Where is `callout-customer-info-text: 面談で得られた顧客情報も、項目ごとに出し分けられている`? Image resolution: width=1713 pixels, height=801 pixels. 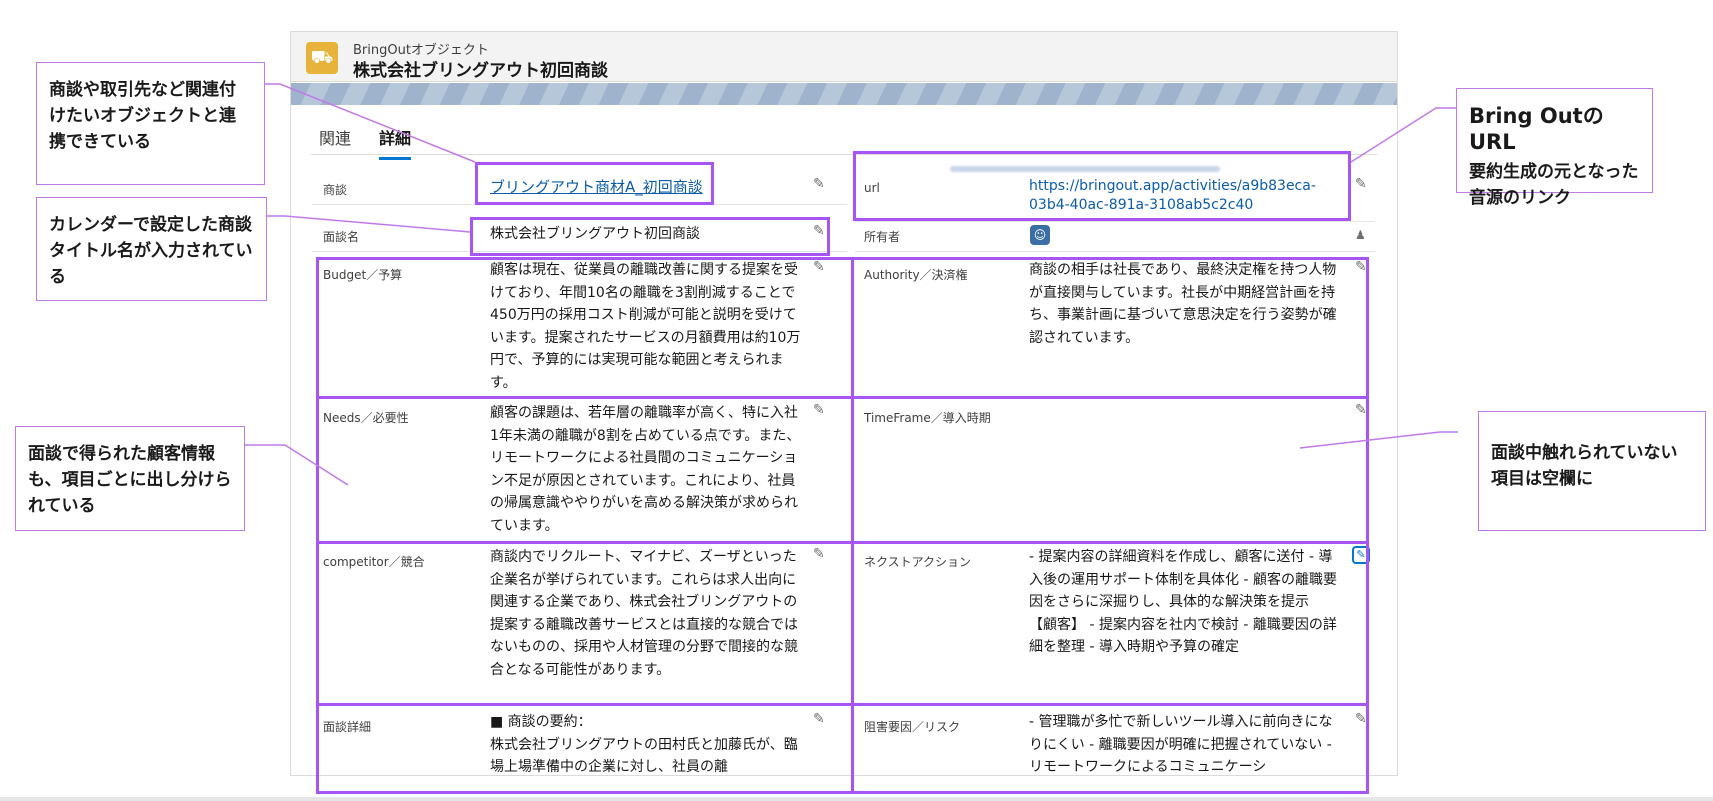 callout-customer-info-text: 面談で得られた顧客情報も、項目ごとに出し分けられている is located at coordinates (130, 480).